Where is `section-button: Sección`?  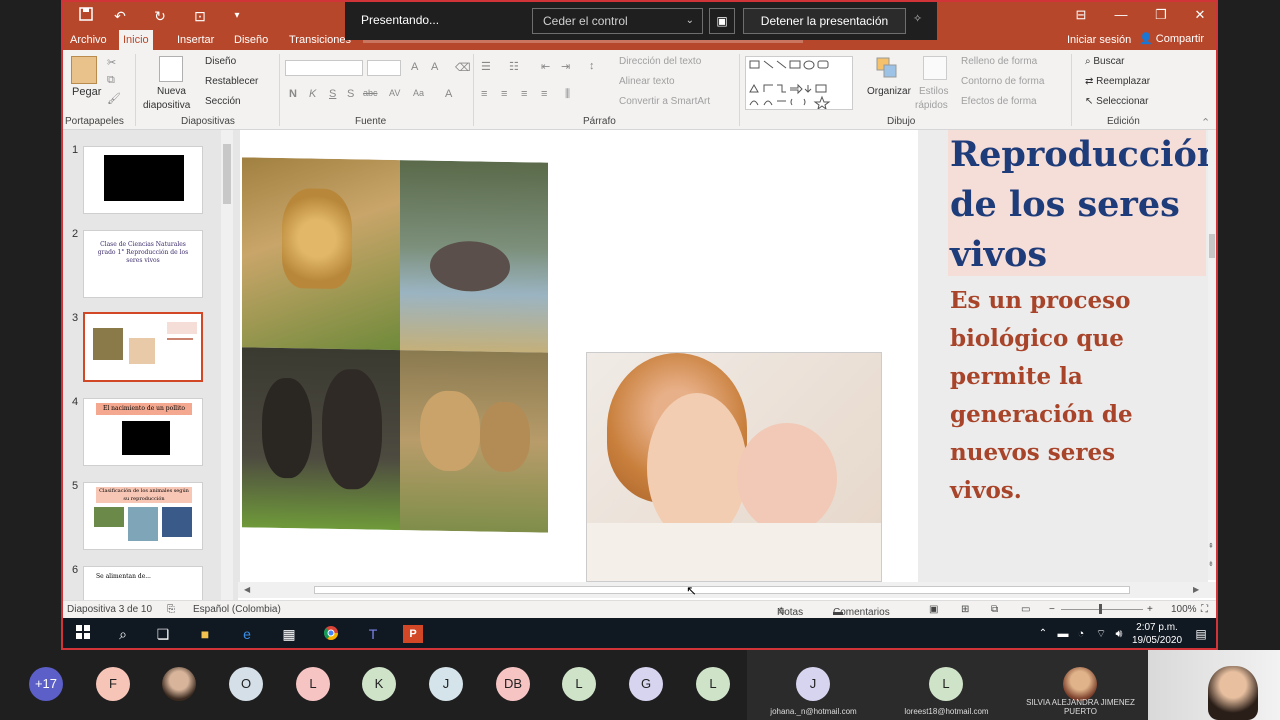
section-button: Sección is located at coordinates (223, 101).